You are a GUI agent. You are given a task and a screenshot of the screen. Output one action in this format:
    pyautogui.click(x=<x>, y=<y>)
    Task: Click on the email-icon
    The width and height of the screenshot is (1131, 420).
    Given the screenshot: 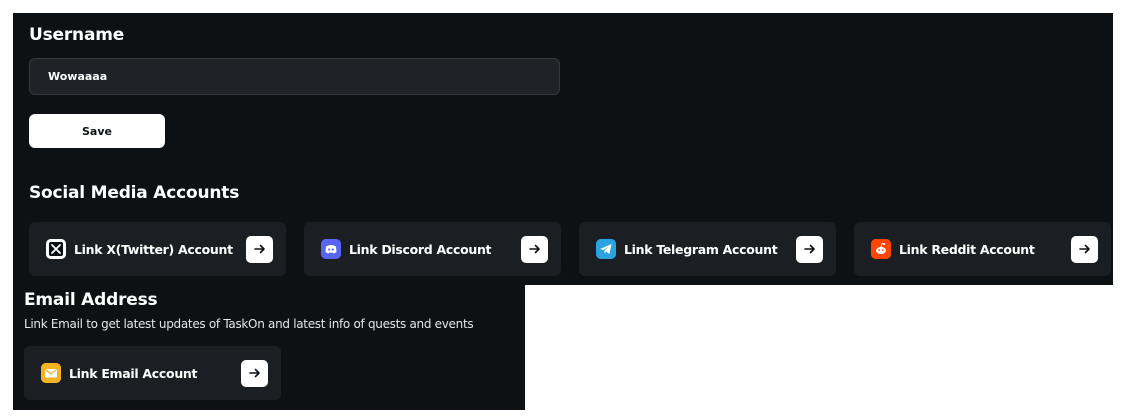 What is the action you would take?
    pyautogui.click(x=51, y=373)
    